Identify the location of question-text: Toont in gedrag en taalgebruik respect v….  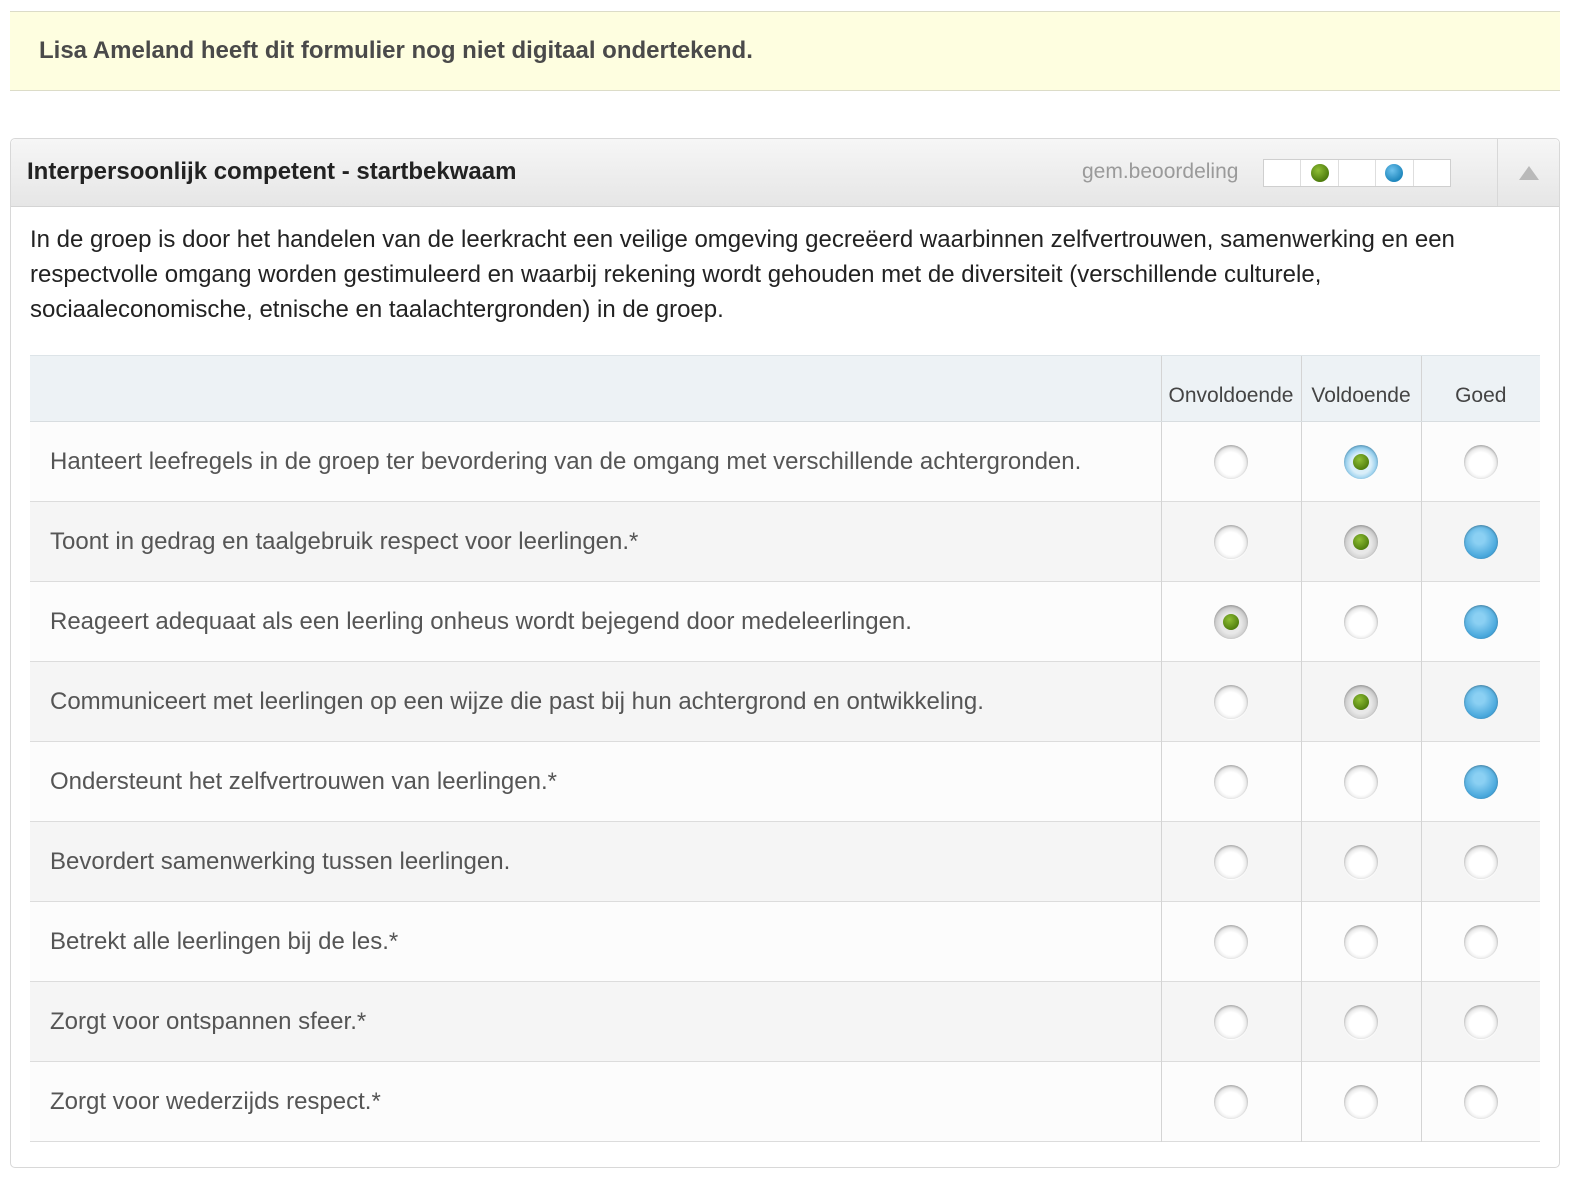
(344, 541).